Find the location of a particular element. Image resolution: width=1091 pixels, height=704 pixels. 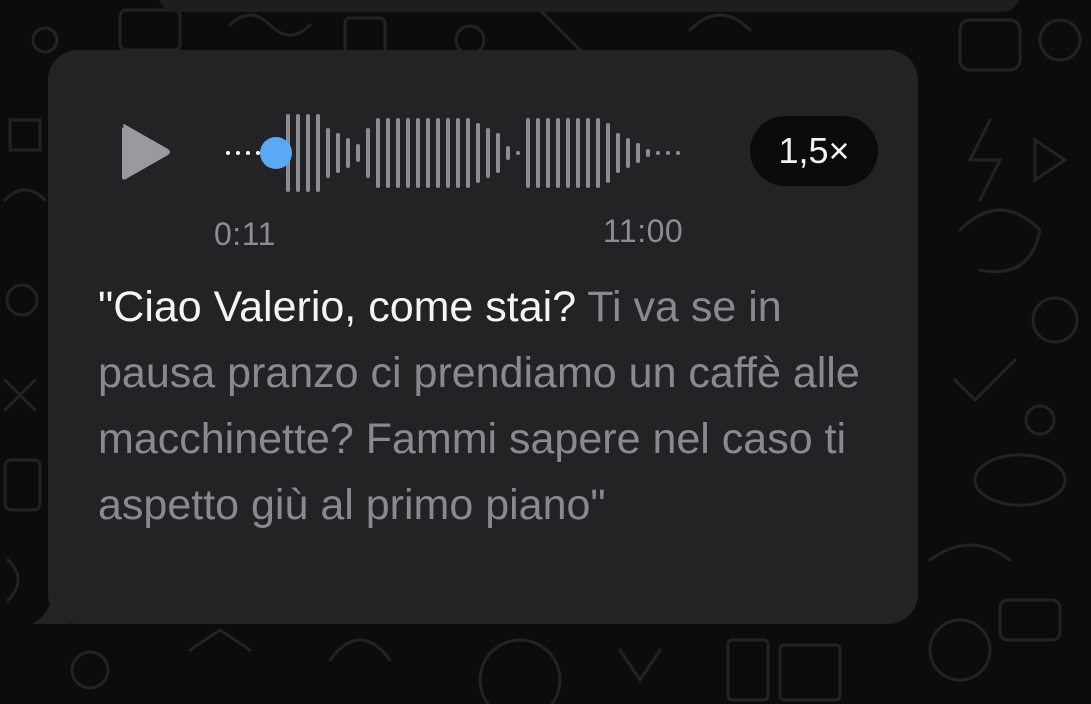

play-icon is located at coordinates (146, 152).